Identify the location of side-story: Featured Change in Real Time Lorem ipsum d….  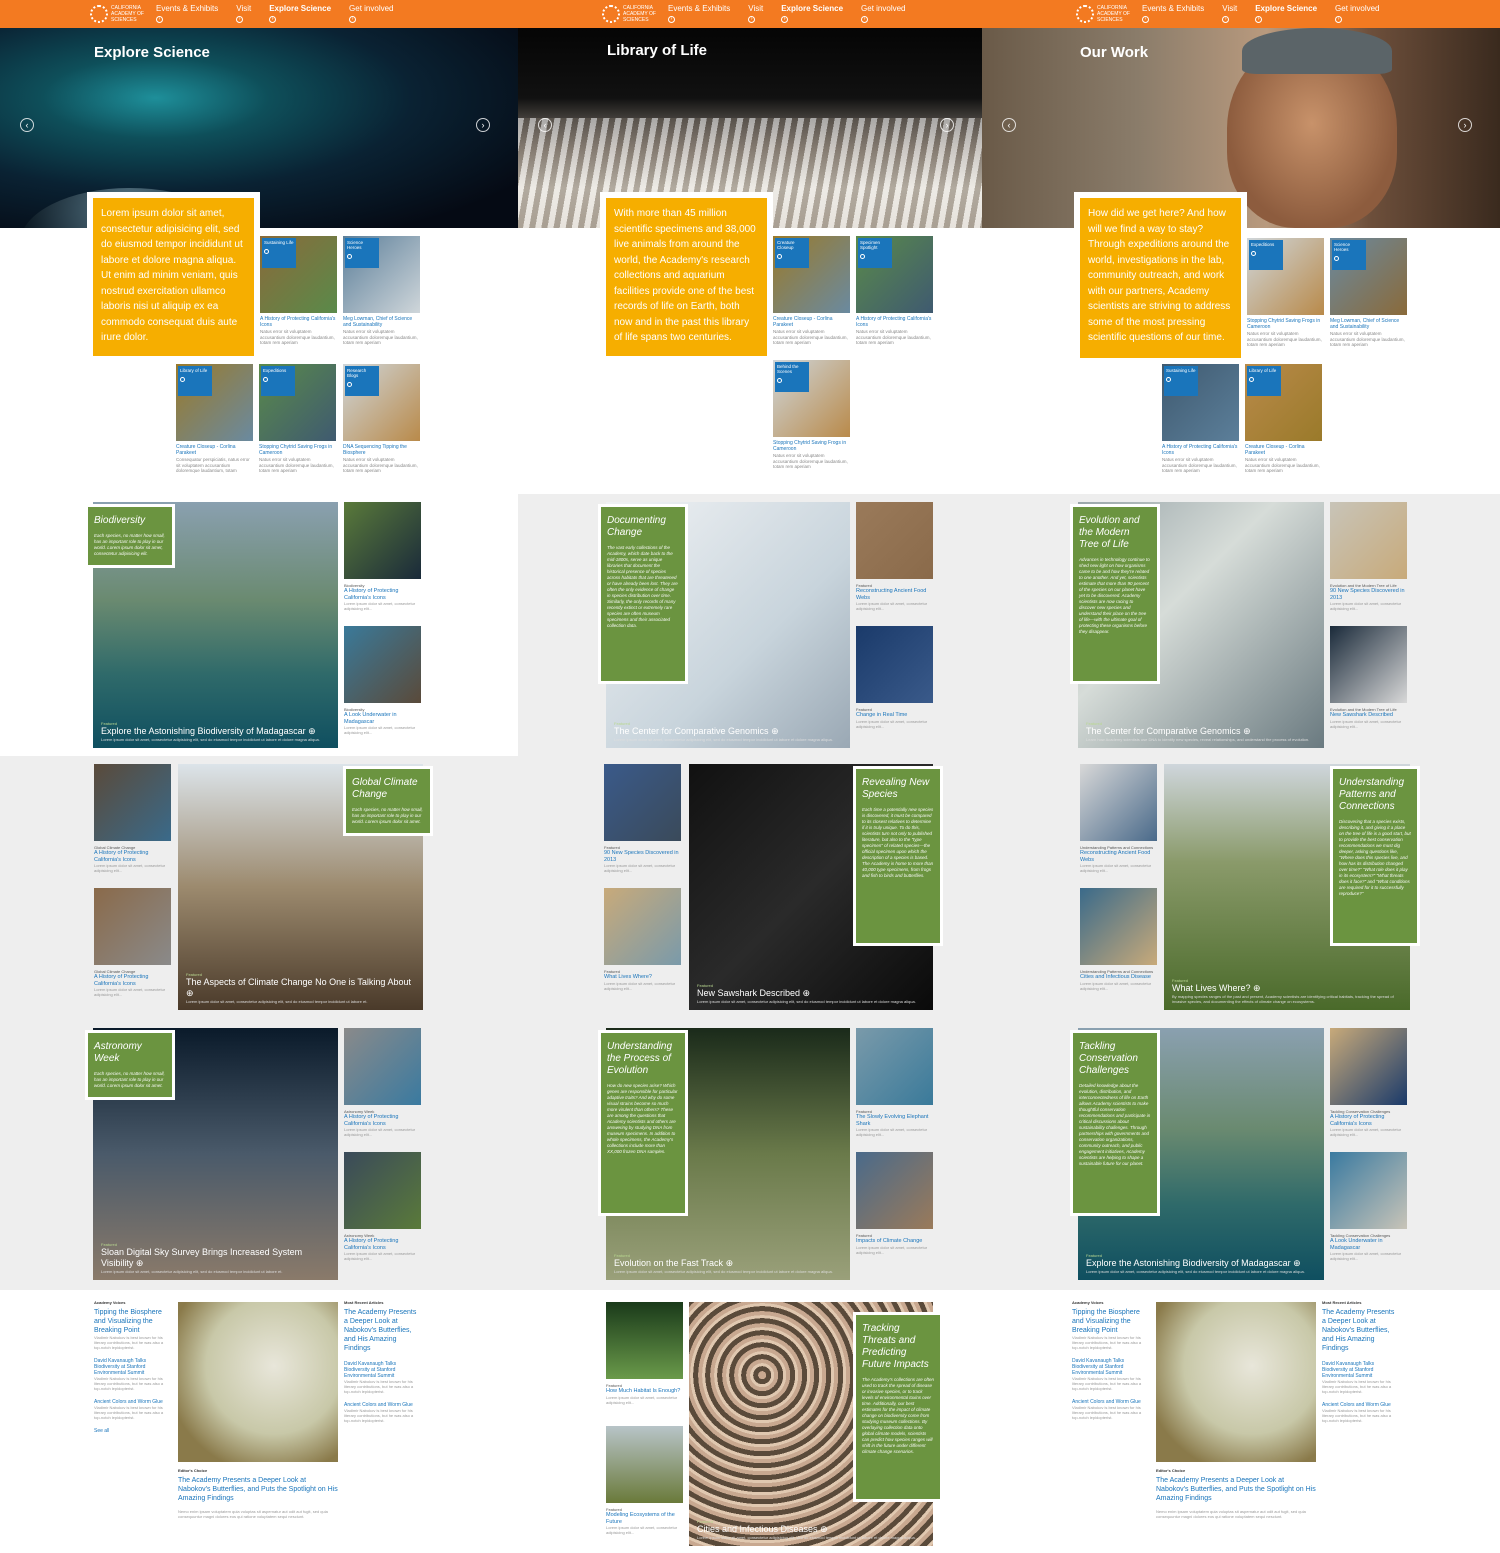
(894, 677).